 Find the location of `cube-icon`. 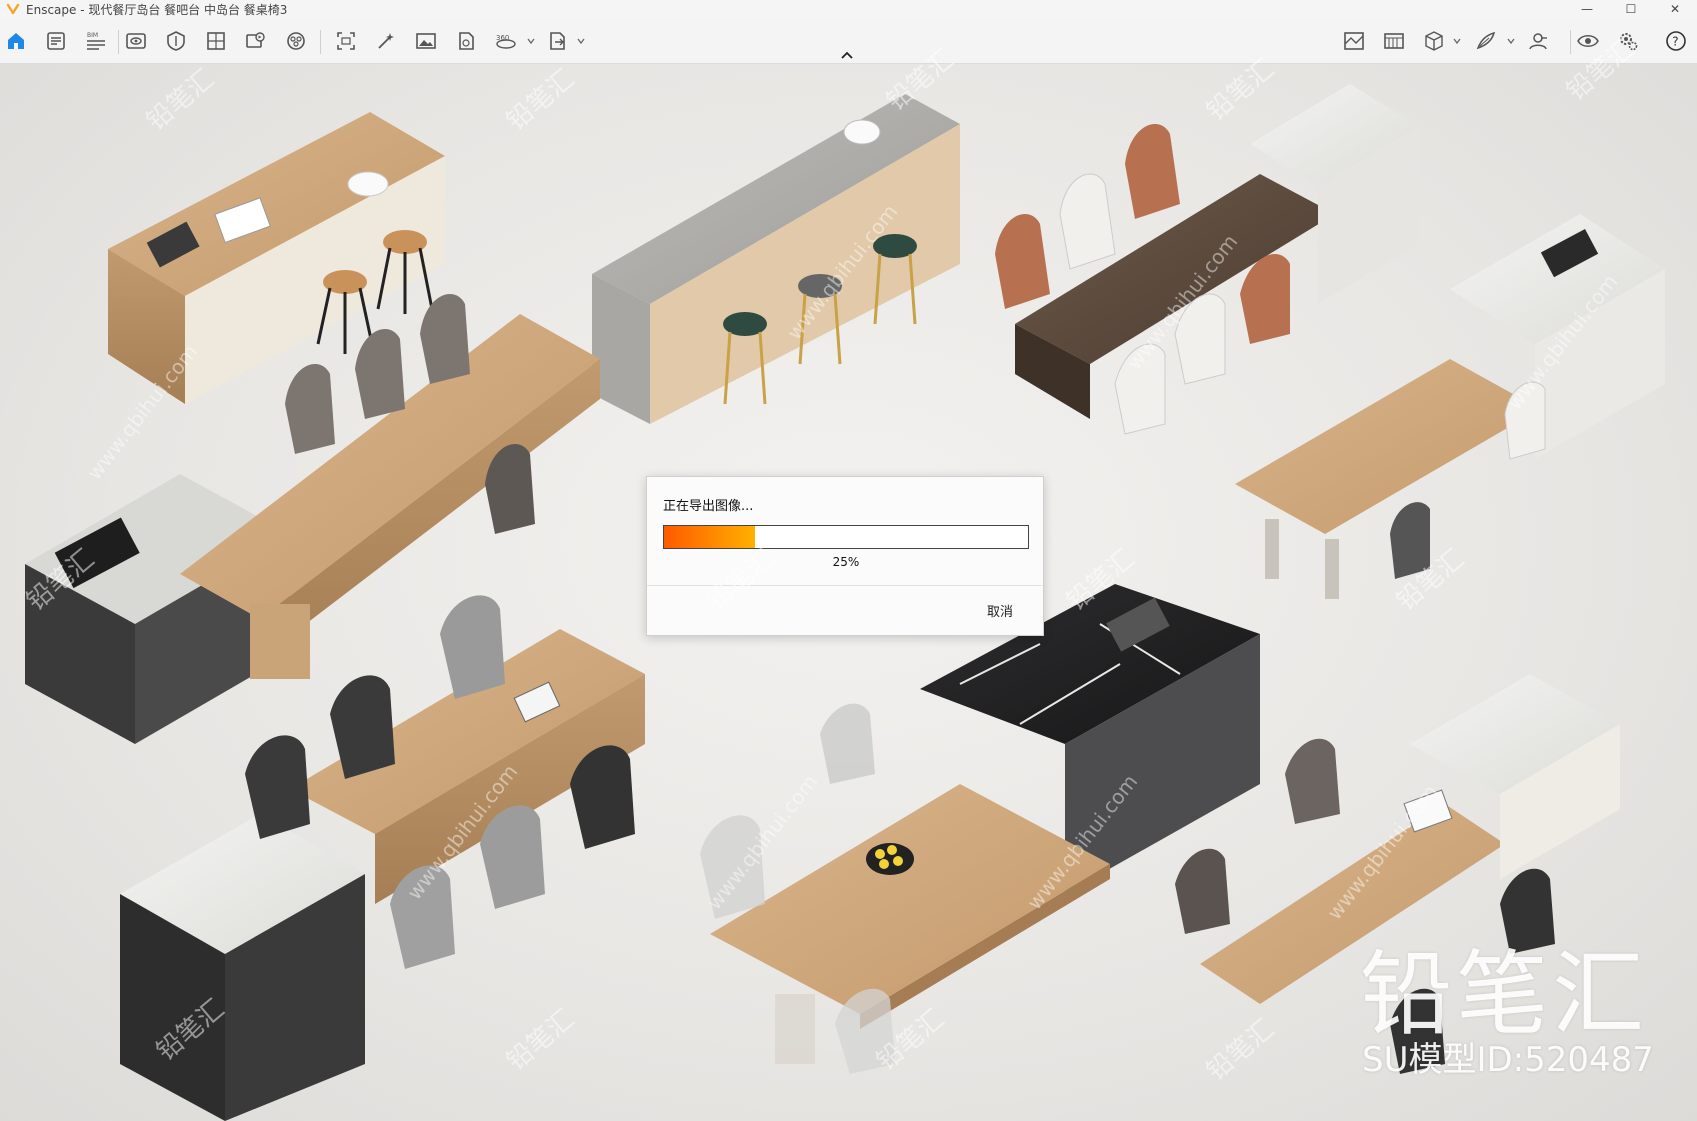

cube-icon is located at coordinates (1434, 41).